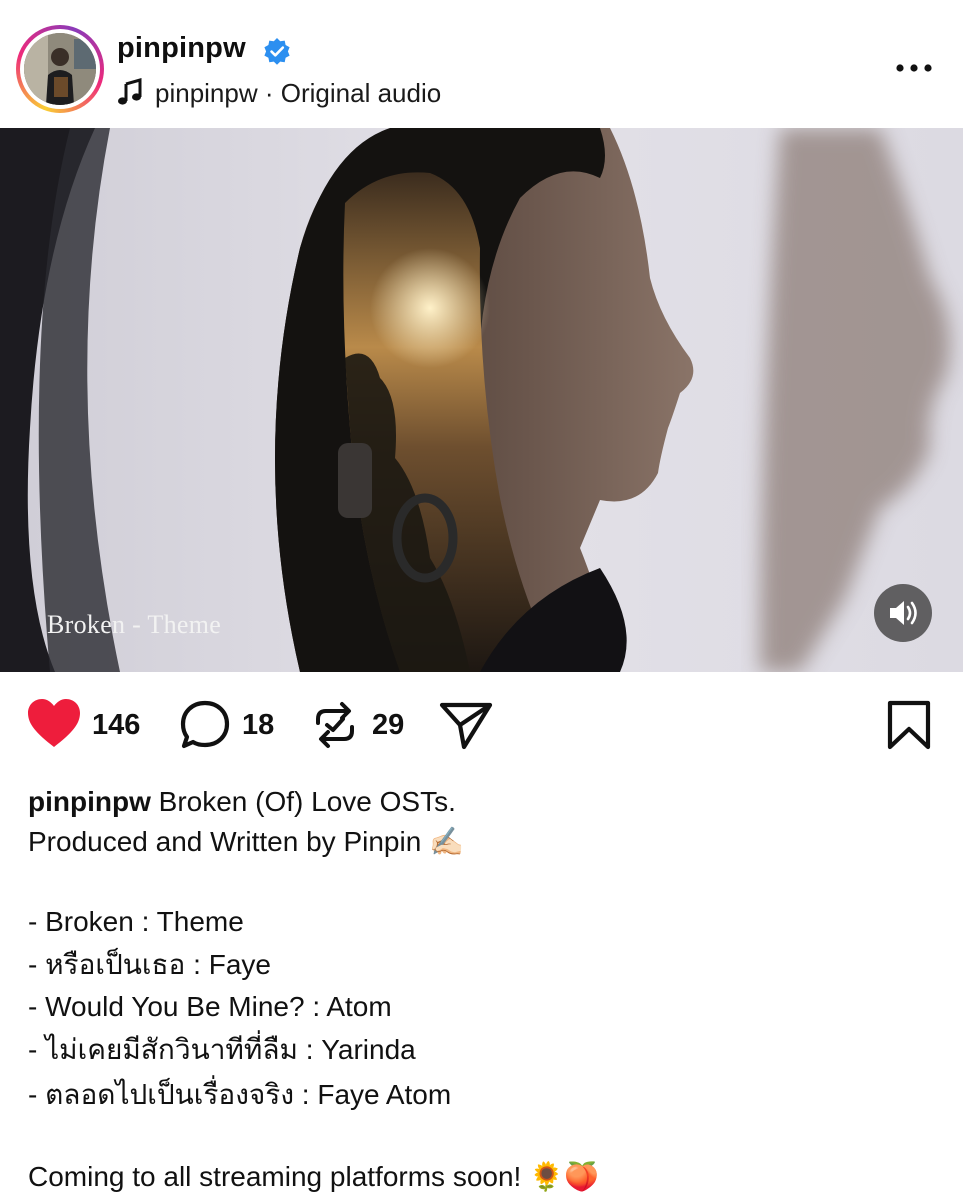  I want to click on avatar, so click(60, 69).